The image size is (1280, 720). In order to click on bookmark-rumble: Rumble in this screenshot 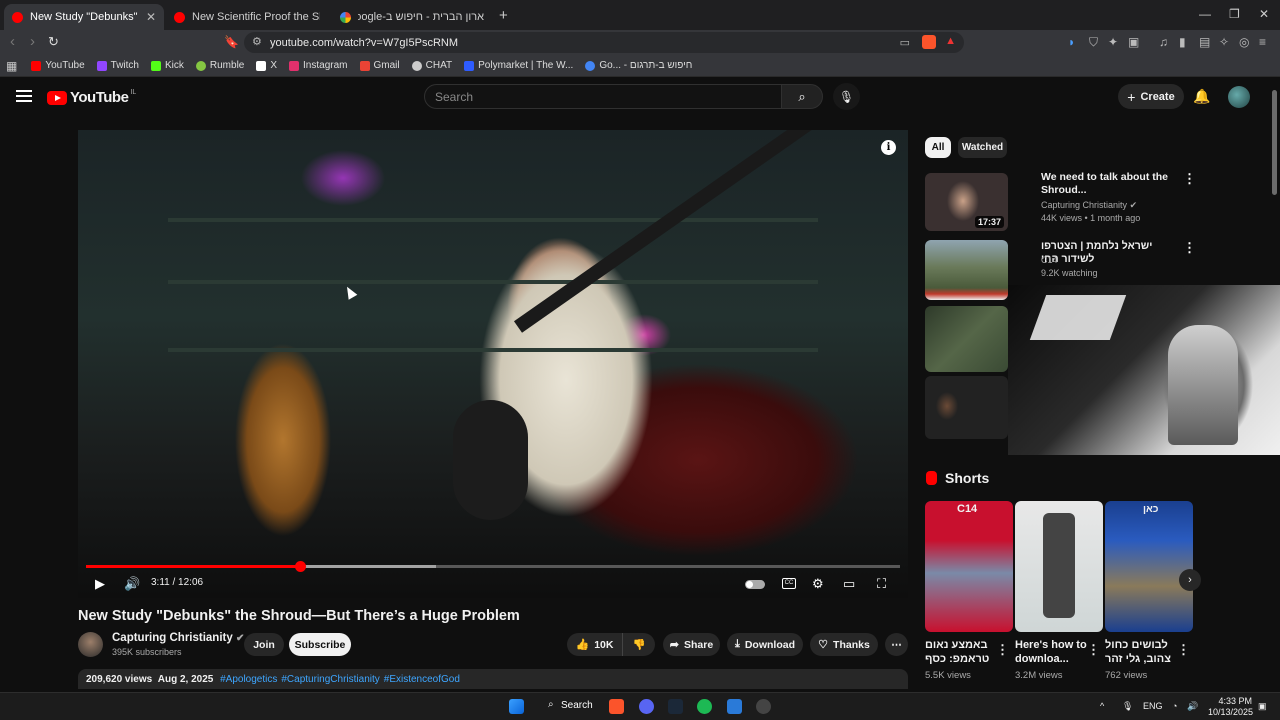, I will do `click(219, 65)`.